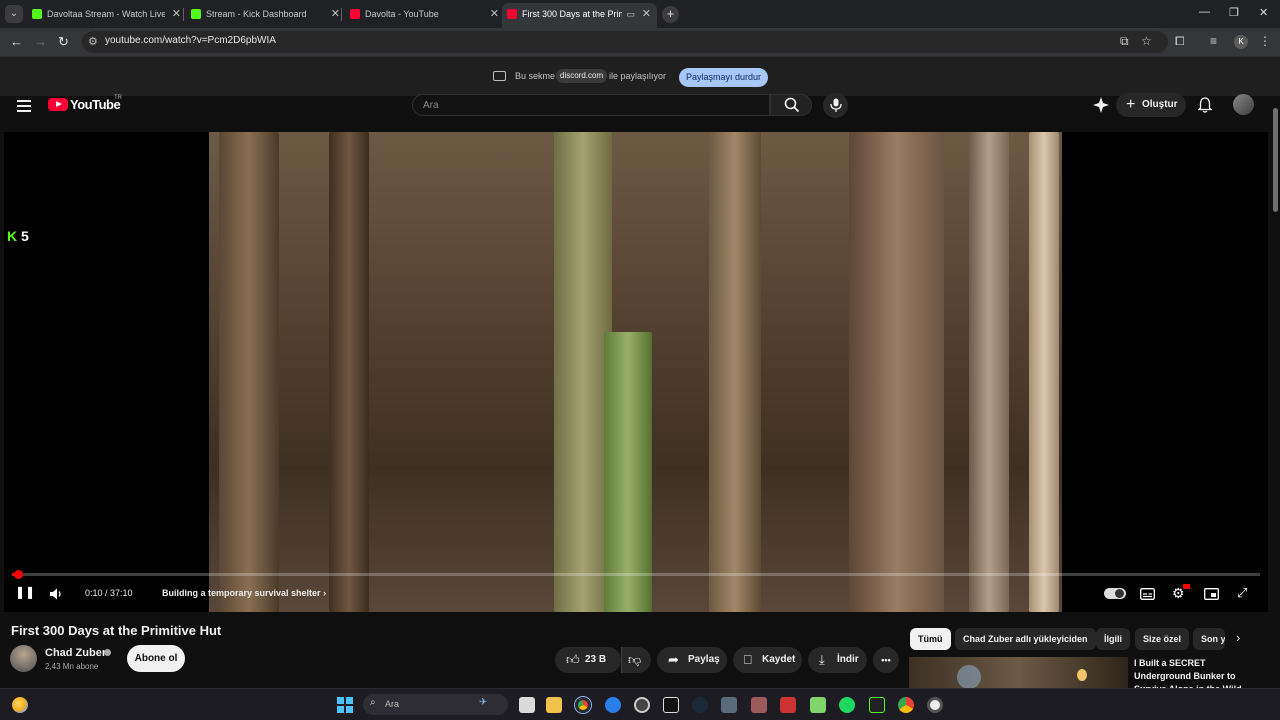  I want to click on kick-icon, so click(37, 14).